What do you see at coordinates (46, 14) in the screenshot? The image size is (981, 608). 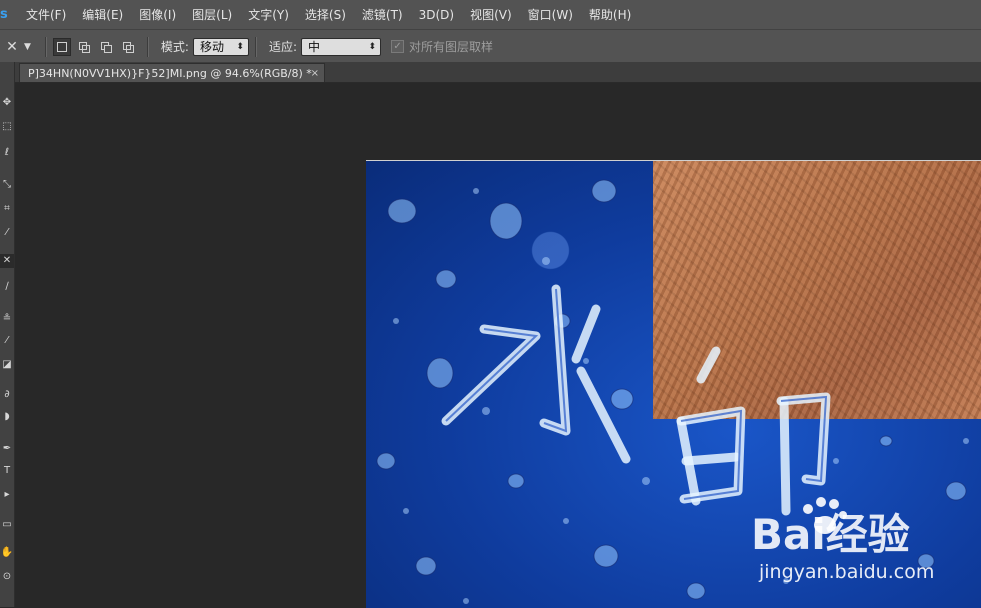 I see `menu-file: 文件(F)` at bounding box center [46, 14].